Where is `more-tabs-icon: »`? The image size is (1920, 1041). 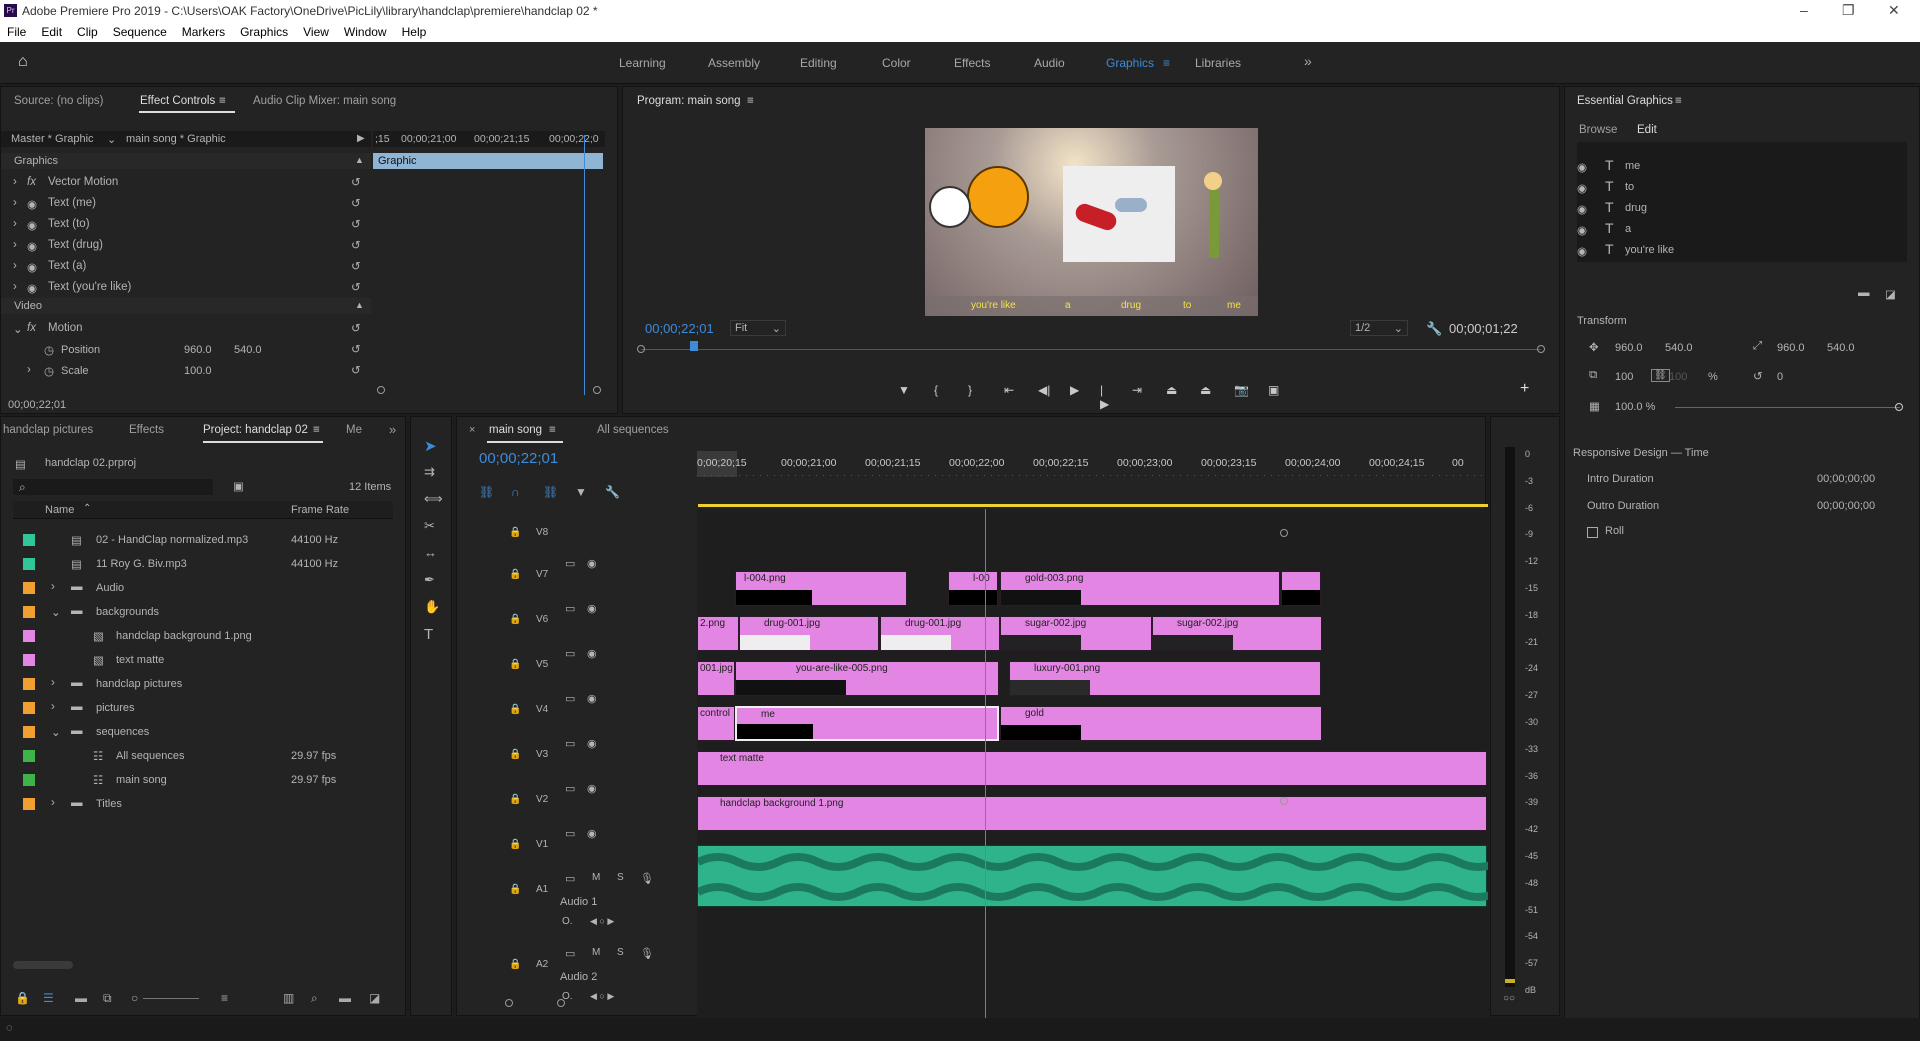 more-tabs-icon: » is located at coordinates (392, 429).